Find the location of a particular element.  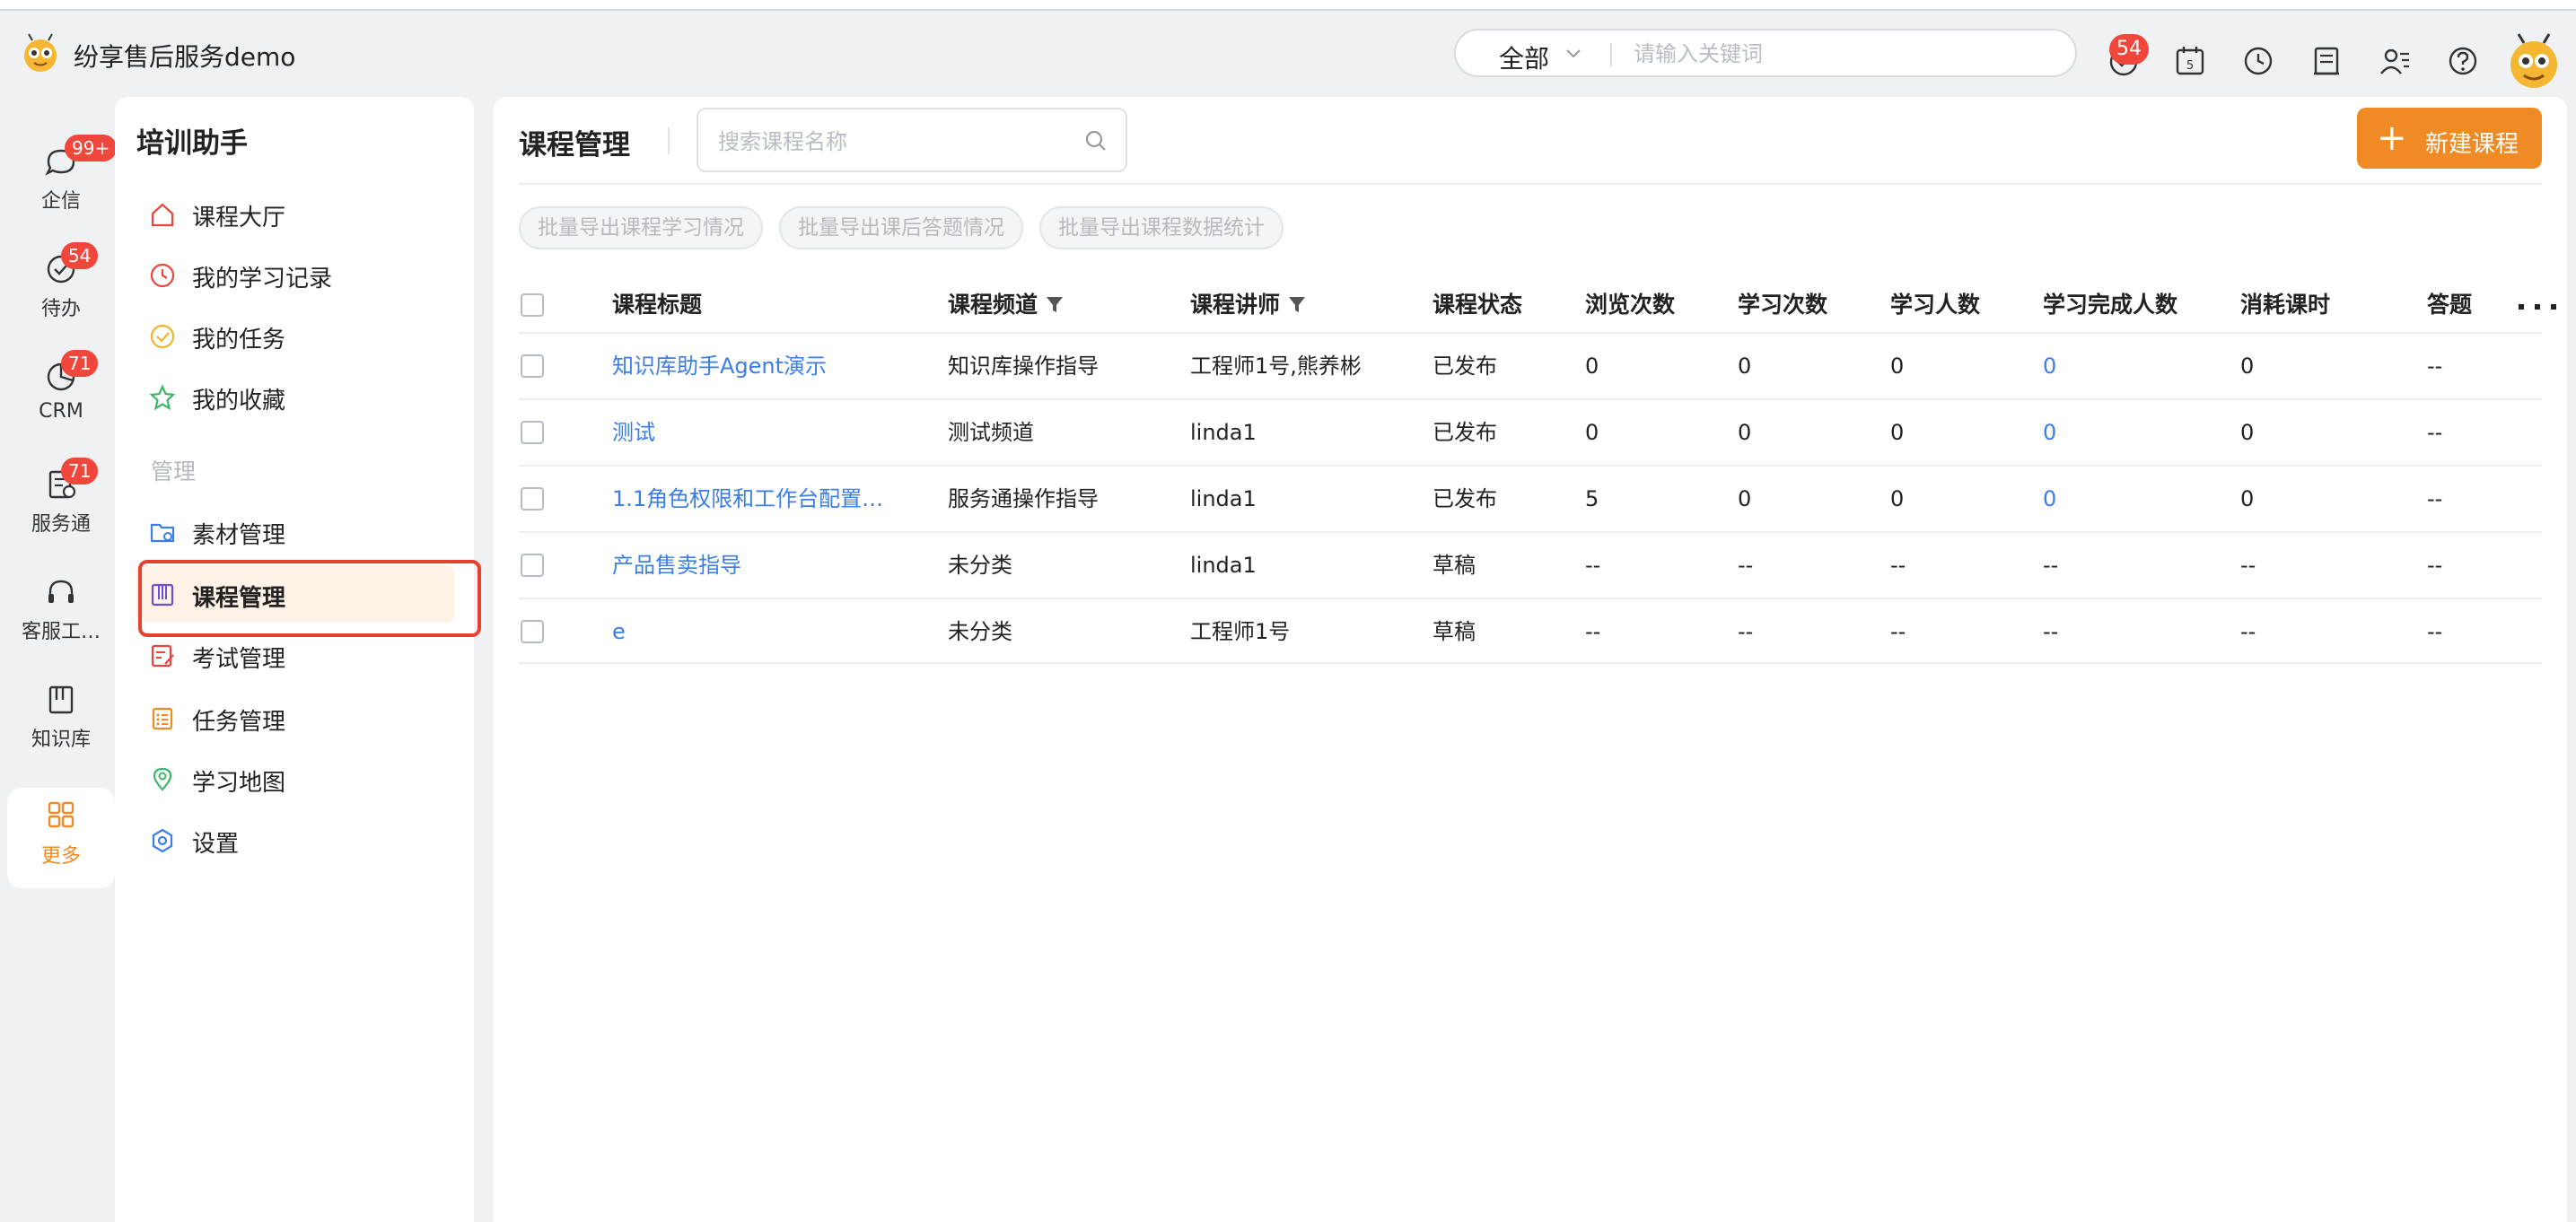

course-title-link: 产品售卖指导 is located at coordinates (751, 565).